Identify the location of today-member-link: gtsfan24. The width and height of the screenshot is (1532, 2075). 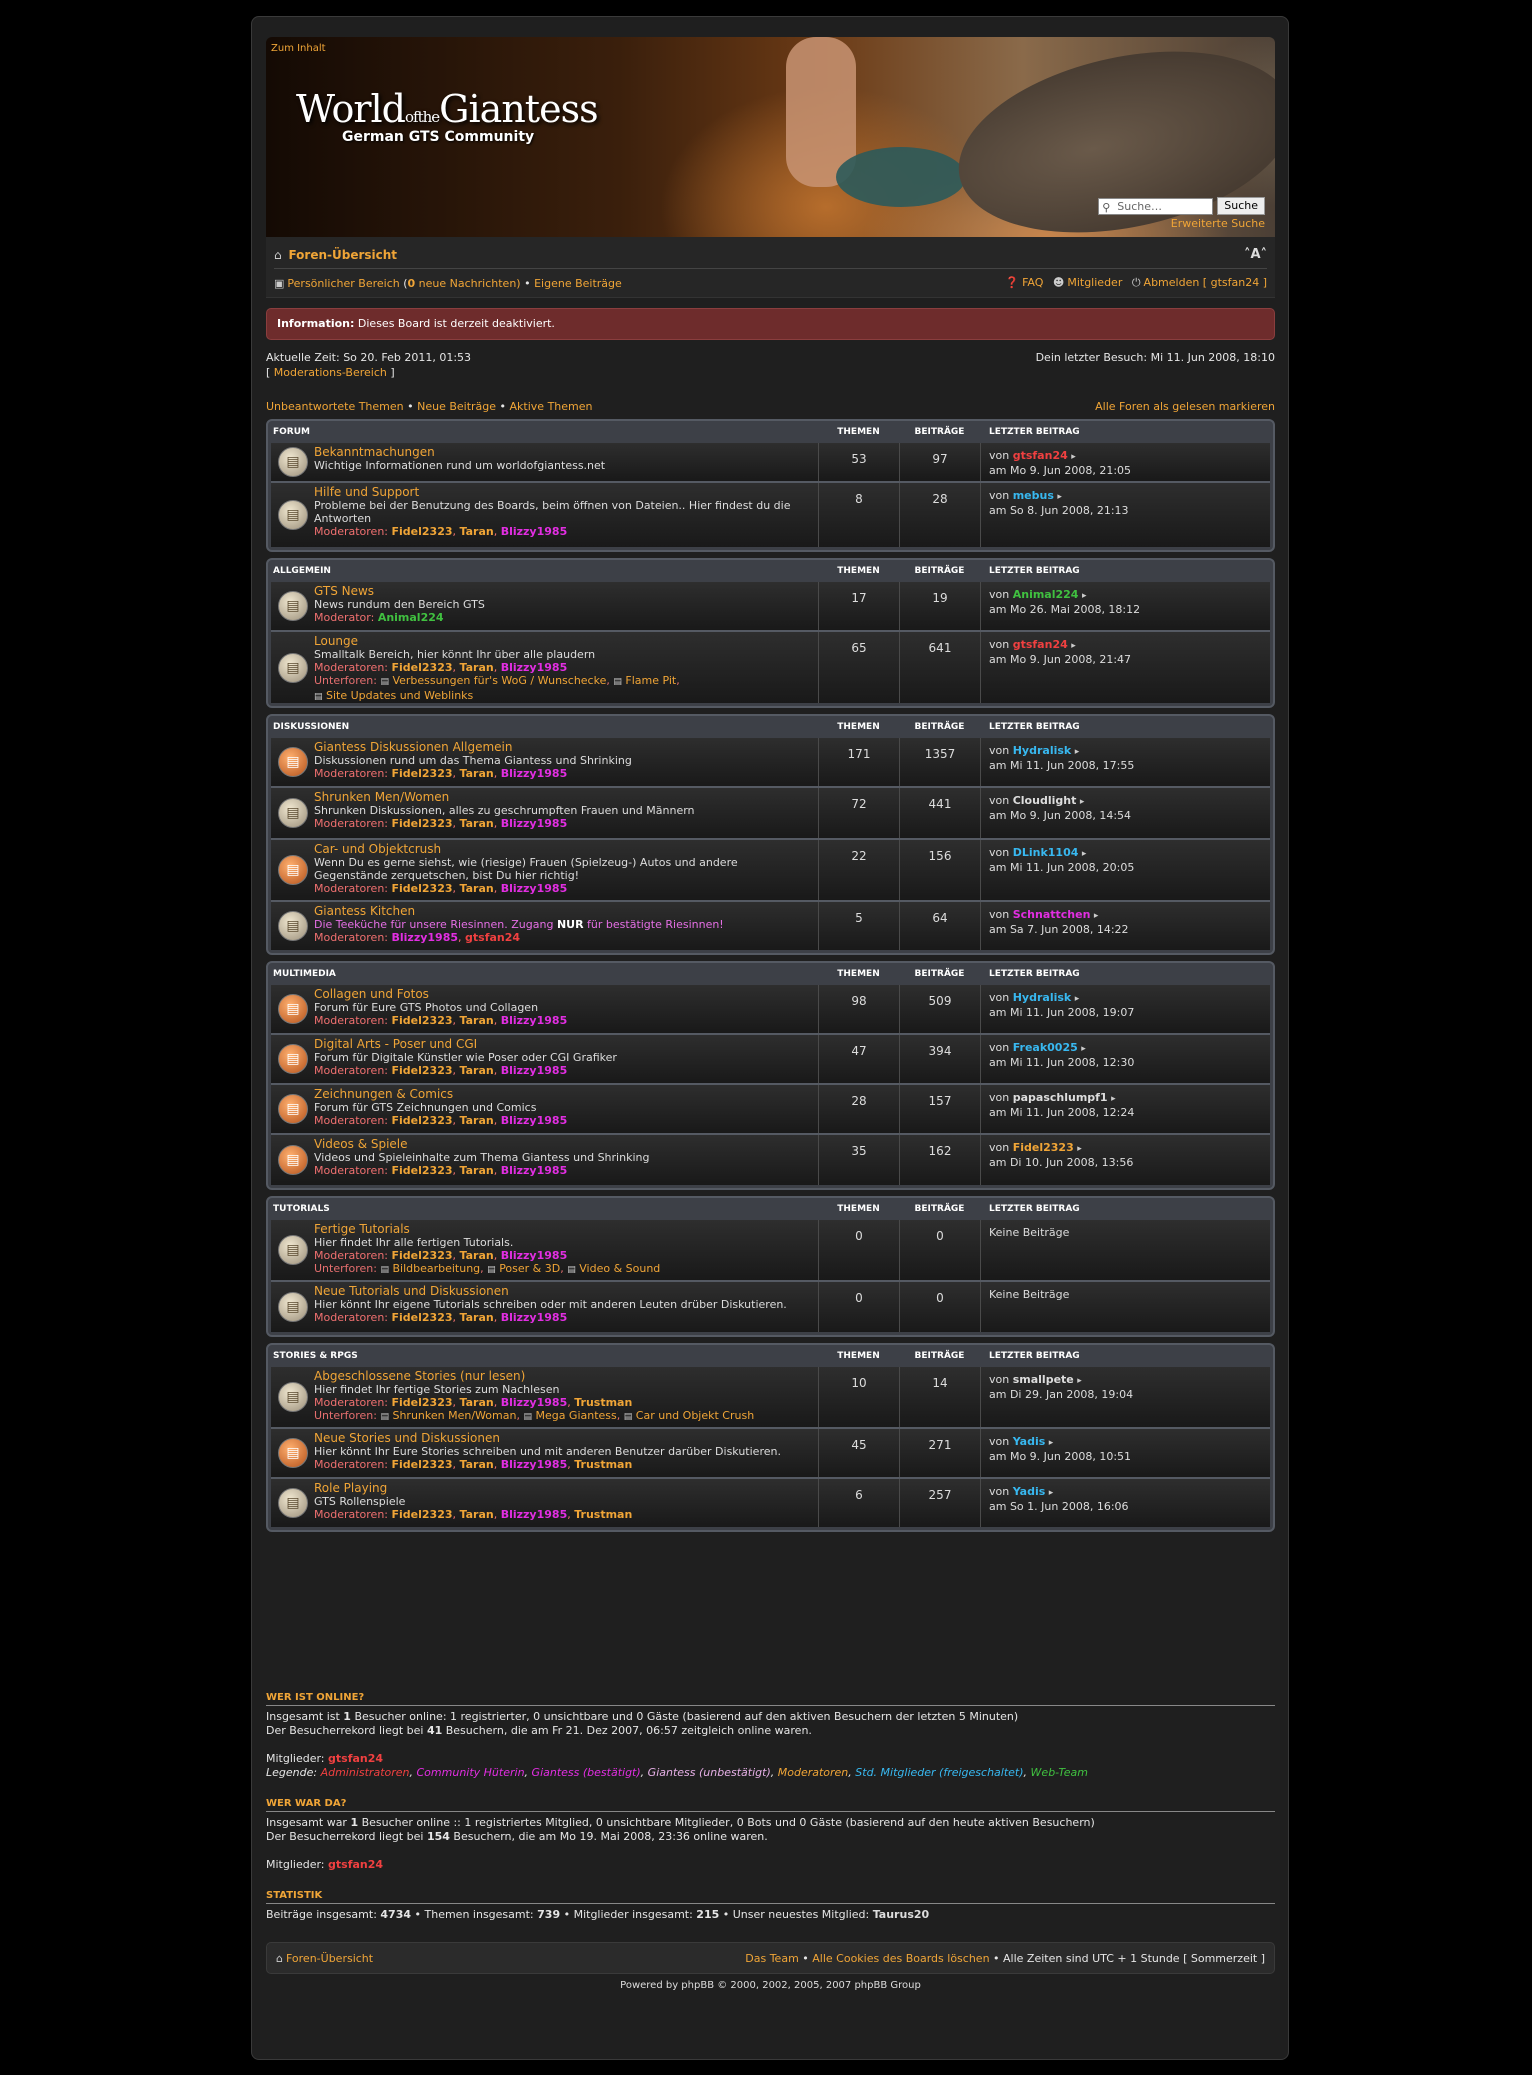
(355, 1864).